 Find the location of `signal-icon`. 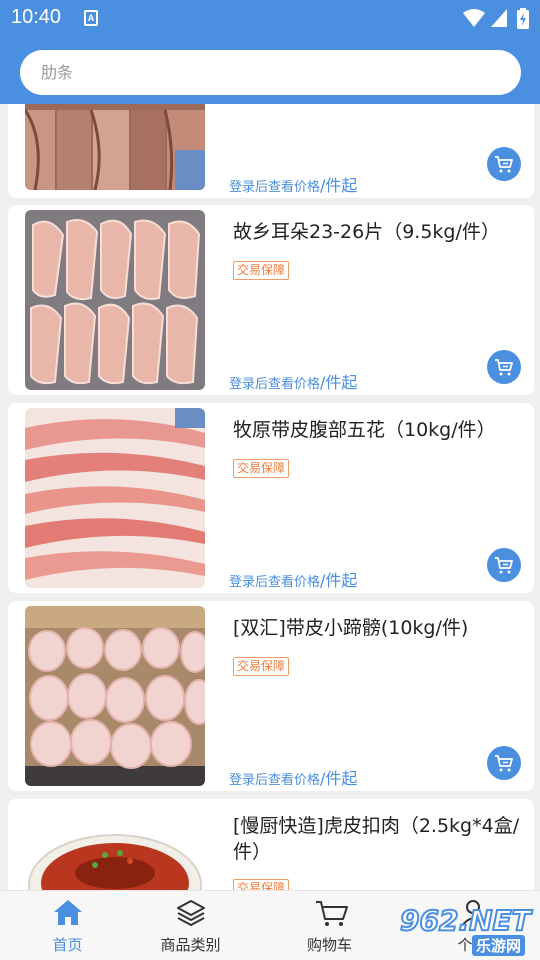

signal-icon is located at coordinates (499, 18).